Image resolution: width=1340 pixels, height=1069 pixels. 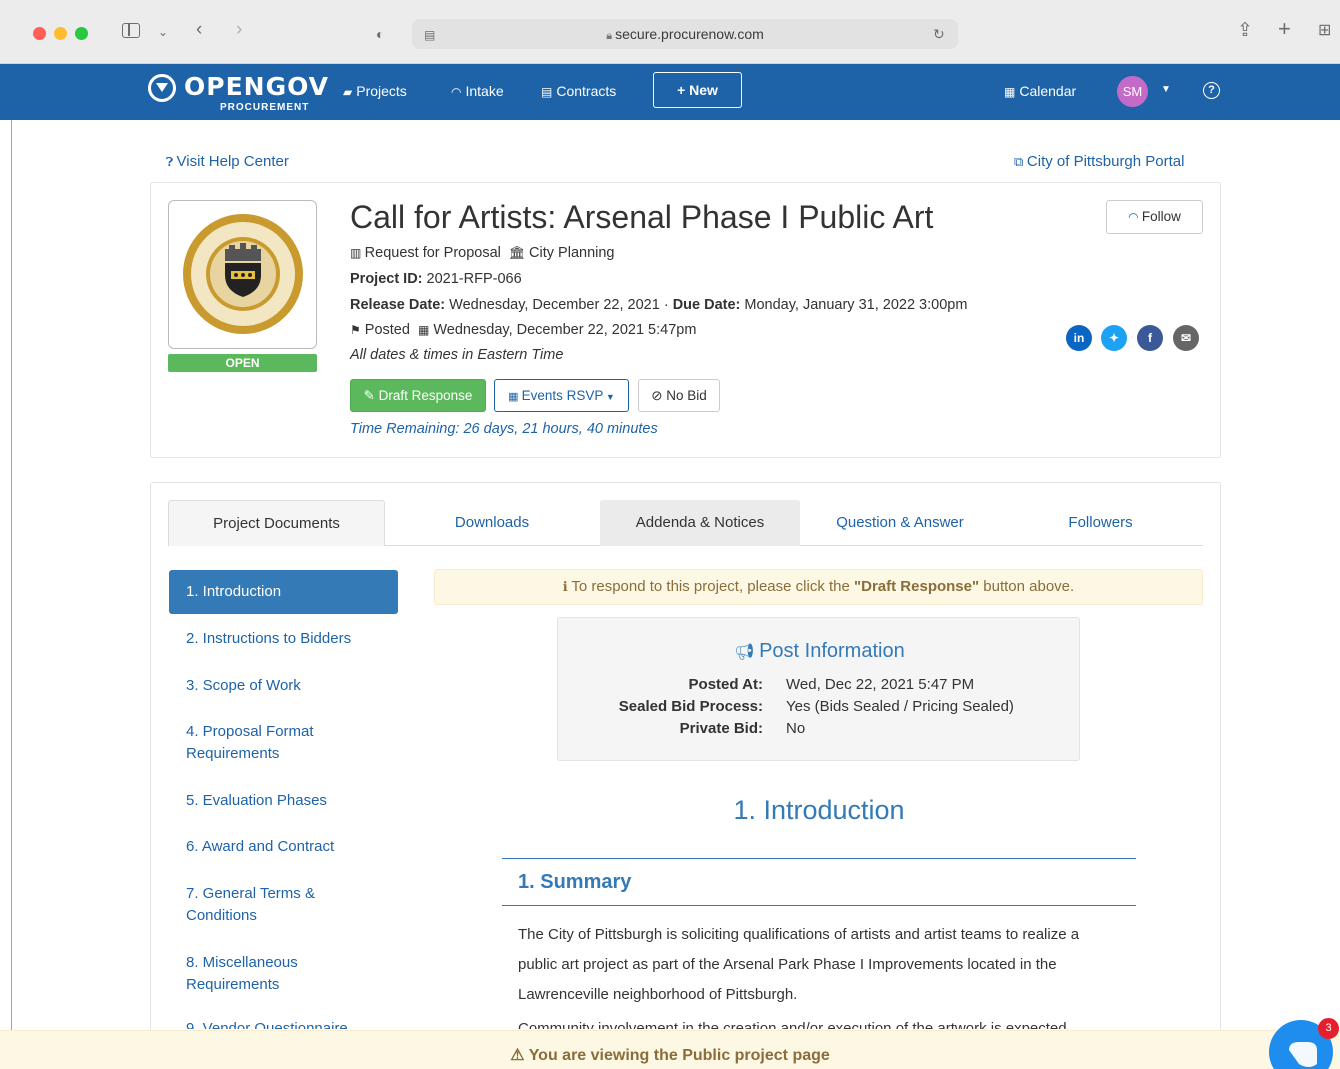 I want to click on section-item-introduction: 1. Introduction, so click(x=283, y=592).